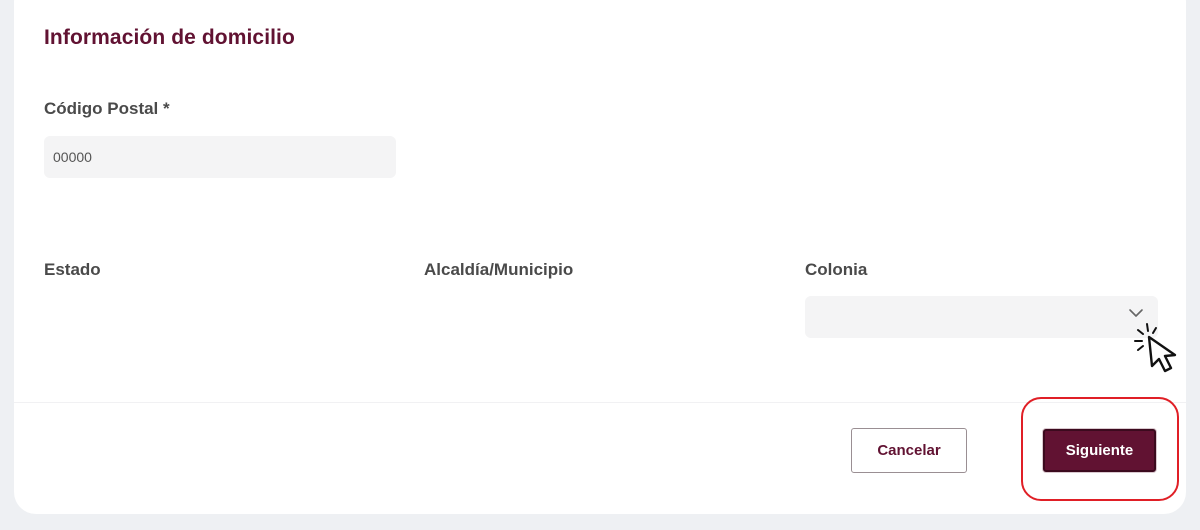 This screenshot has width=1200, height=530. Describe the element at coordinates (1099, 450) in the screenshot. I see `next-button: Siguiente` at that location.